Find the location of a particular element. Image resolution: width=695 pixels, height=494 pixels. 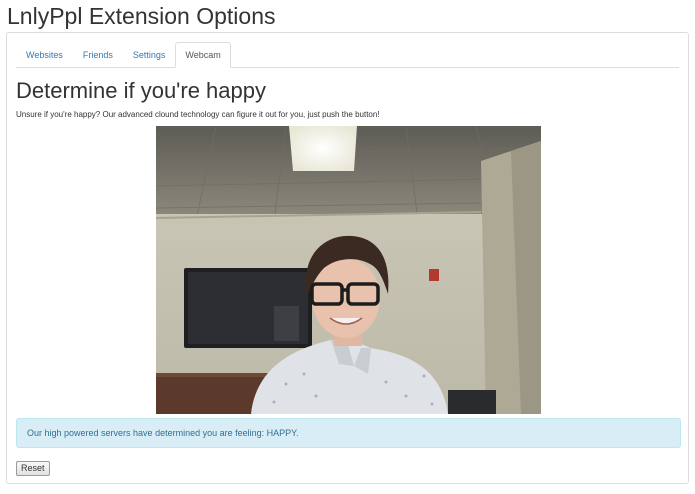

section-heading: Determine if you're happy is located at coordinates (141, 90).